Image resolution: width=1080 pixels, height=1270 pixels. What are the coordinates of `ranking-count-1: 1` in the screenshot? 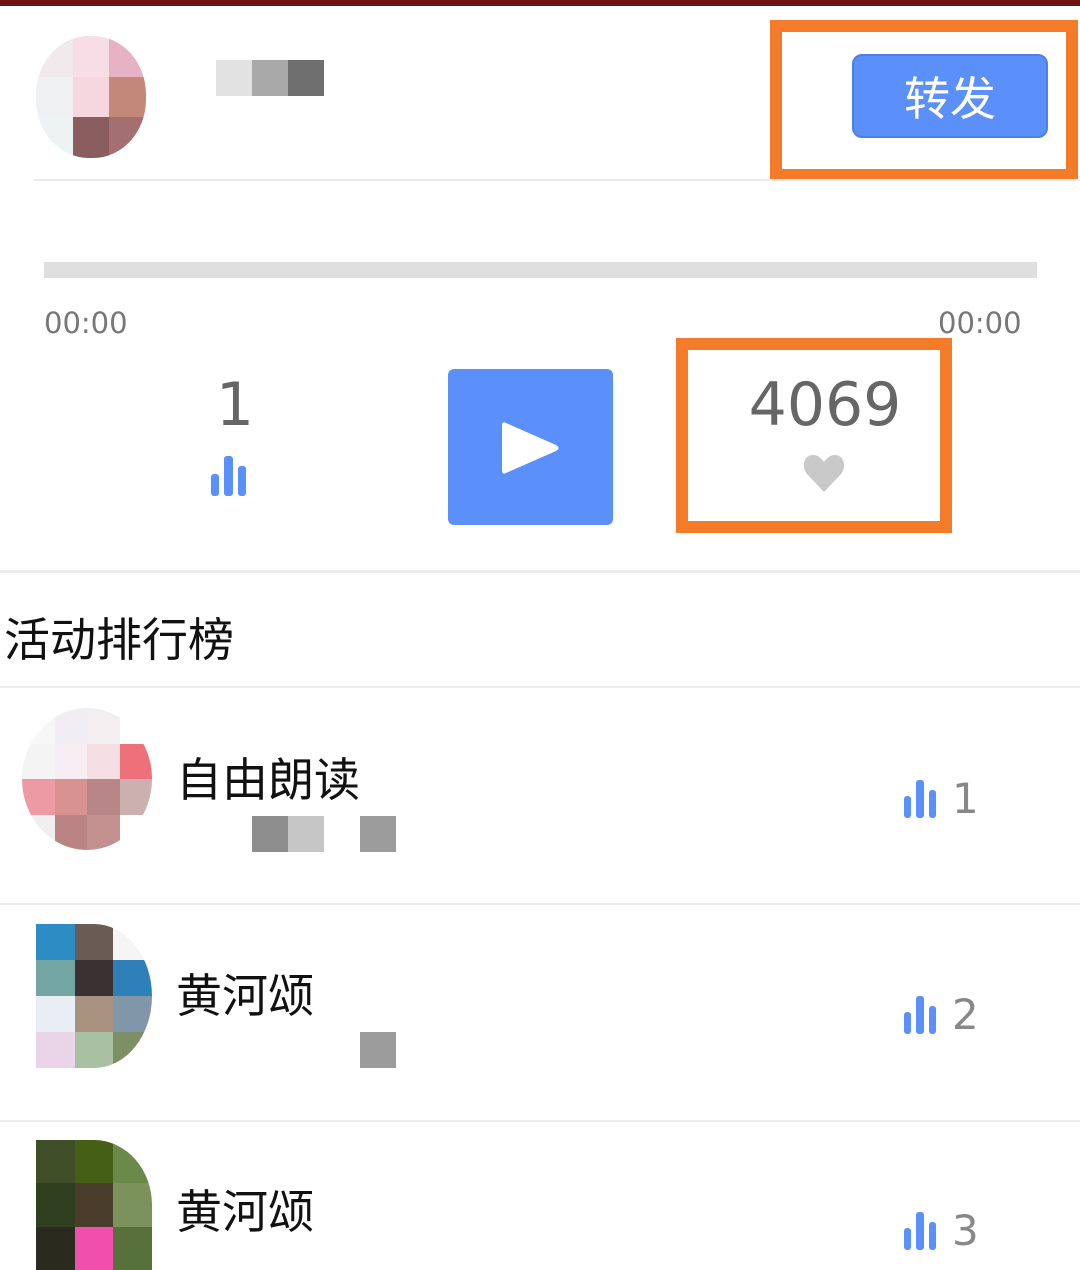 It's located at (965, 798).